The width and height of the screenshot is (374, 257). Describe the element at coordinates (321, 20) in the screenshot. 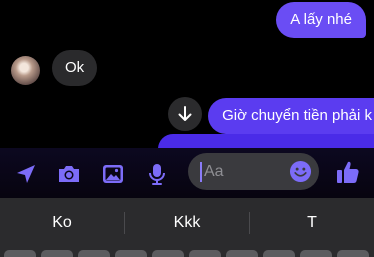

I see `outgoing-message: A lấy nhé` at that location.